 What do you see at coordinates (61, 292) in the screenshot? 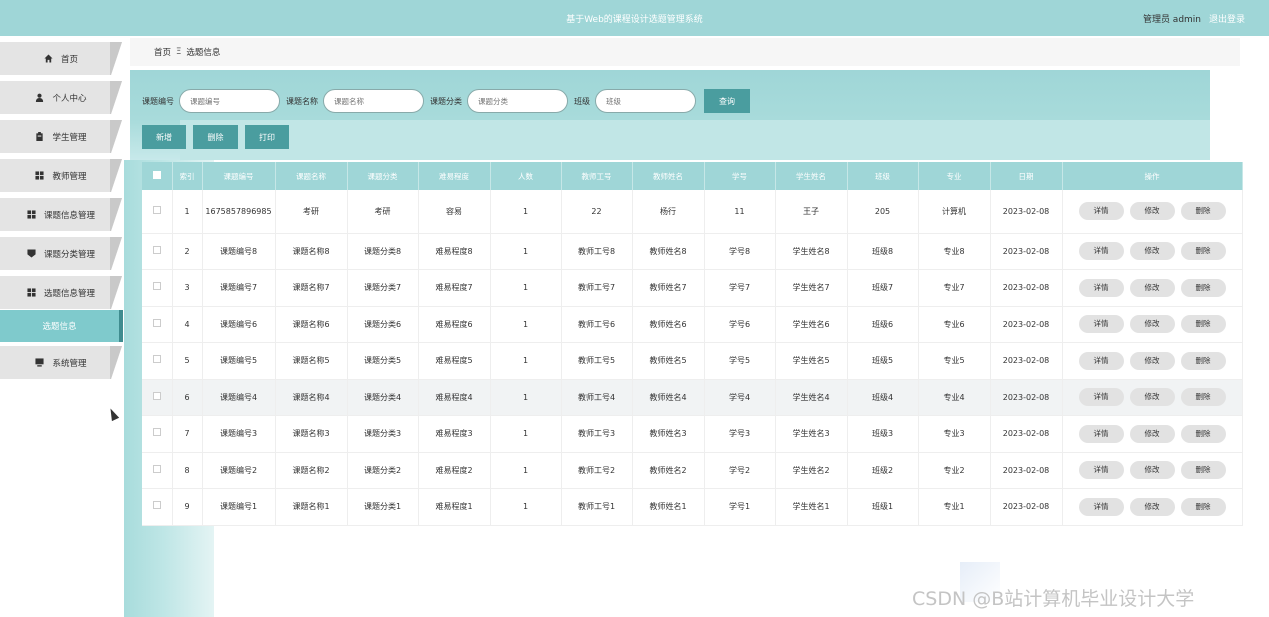
I see `sidebar-item-selection-mgmt: 选题信息管理` at bounding box center [61, 292].